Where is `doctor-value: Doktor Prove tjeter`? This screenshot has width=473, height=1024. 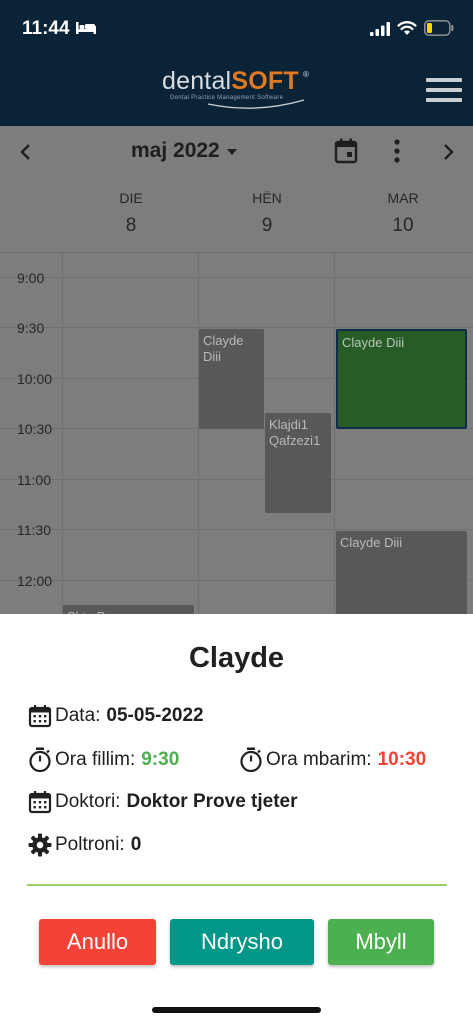
doctor-value: Doktor Prove tjeter is located at coordinates (212, 801).